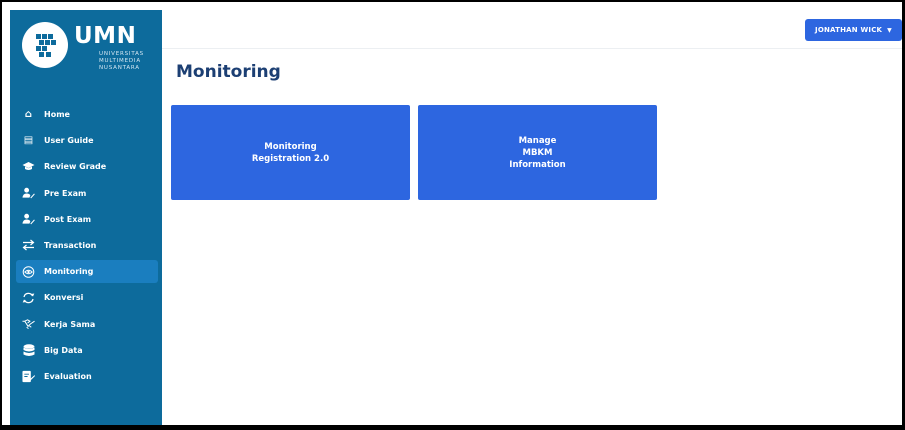  Describe the element at coordinates (68, 376) in the screenshot. I see `sidebar-item-label: Evaluation` at that location.